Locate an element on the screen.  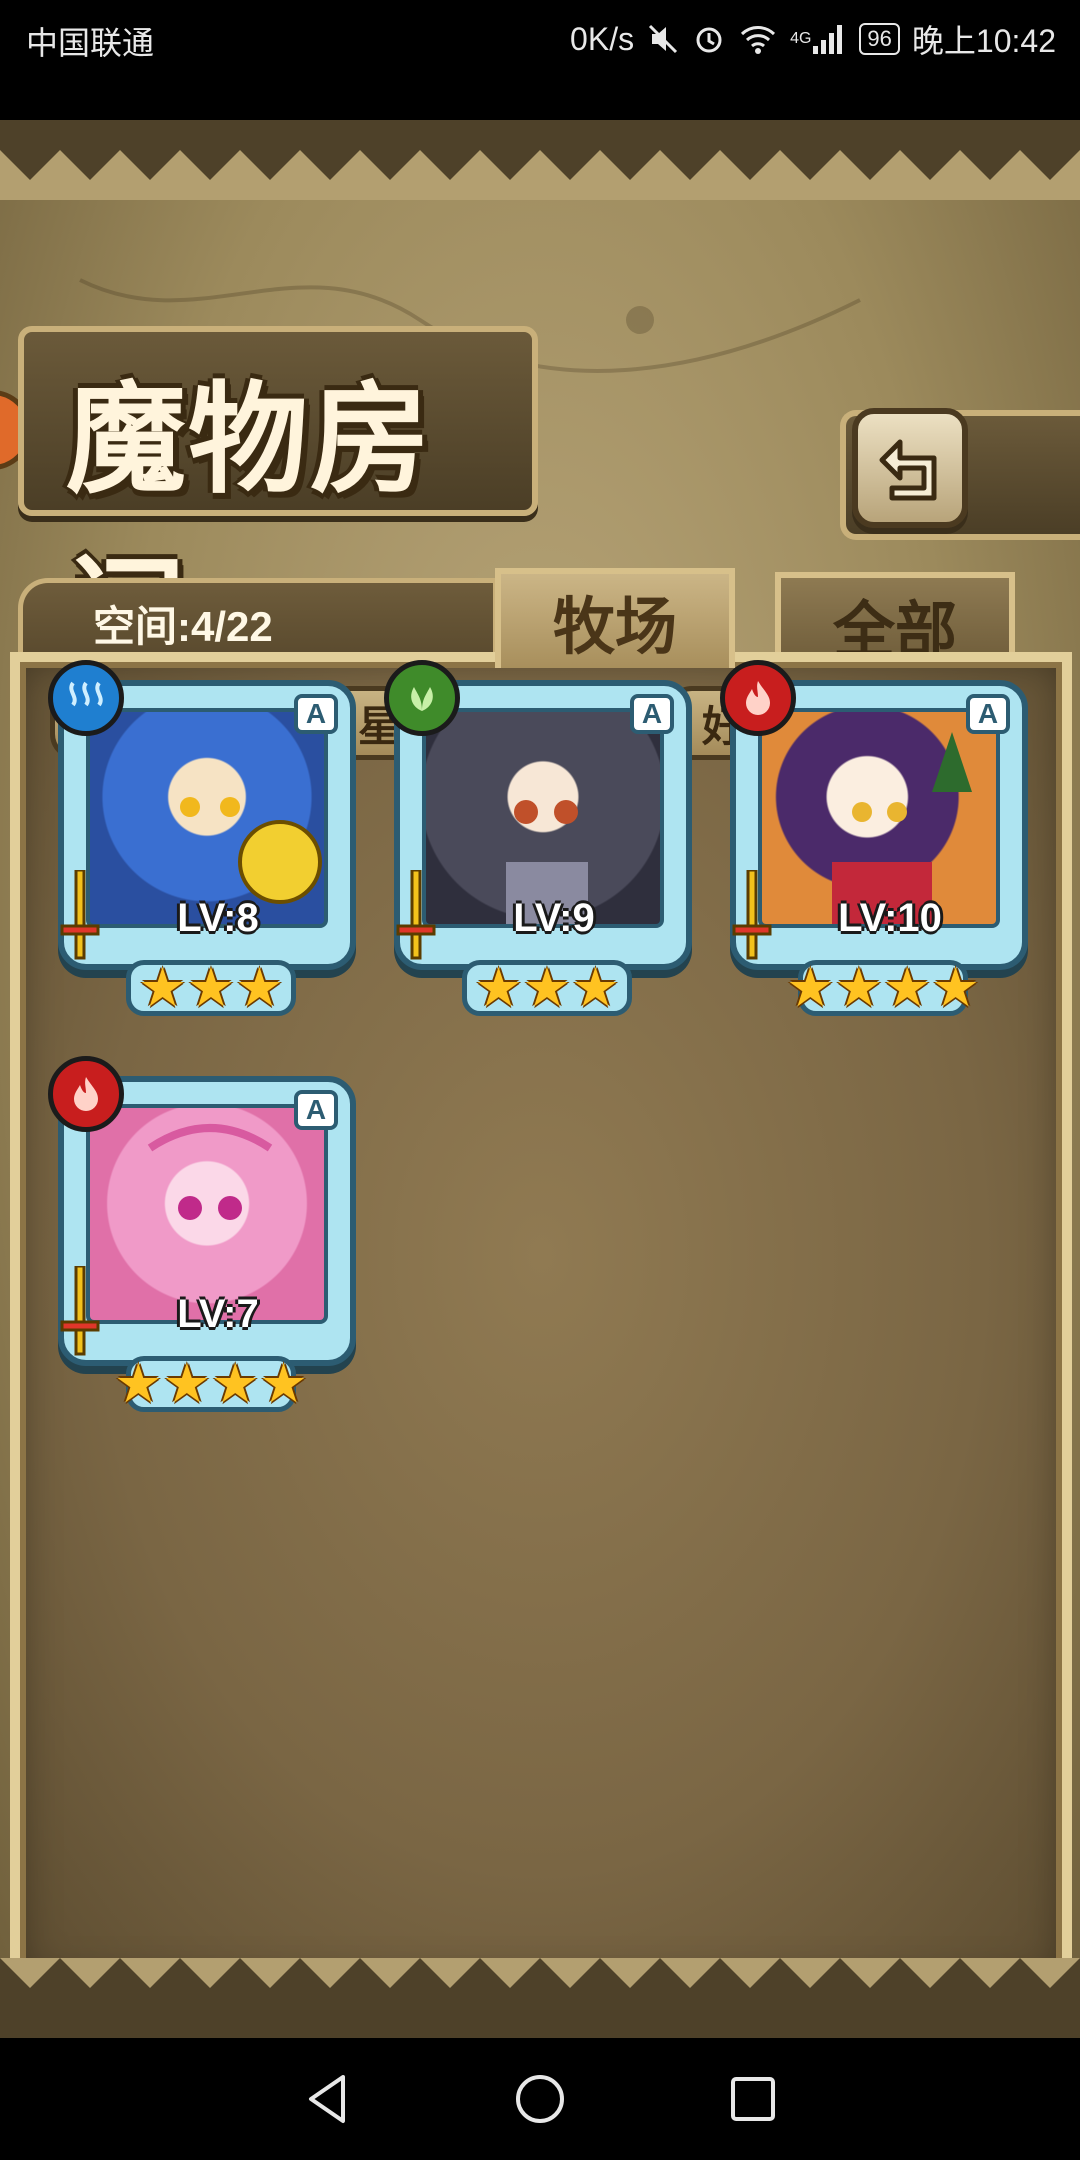
system-nav-bar is located at coordinates (540, 2099).